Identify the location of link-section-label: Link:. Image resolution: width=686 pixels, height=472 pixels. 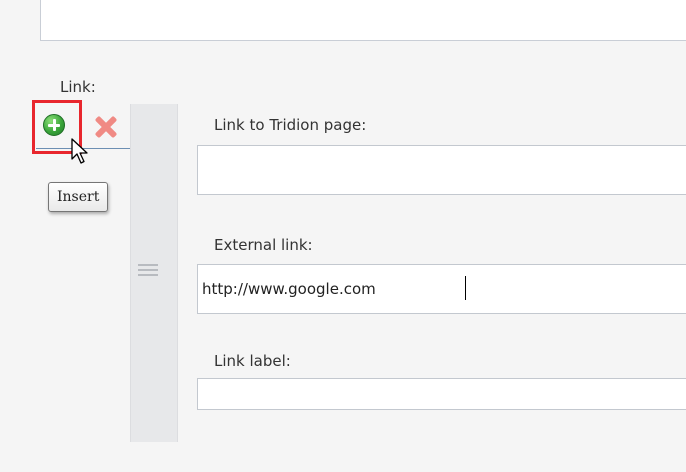
(78, 87).